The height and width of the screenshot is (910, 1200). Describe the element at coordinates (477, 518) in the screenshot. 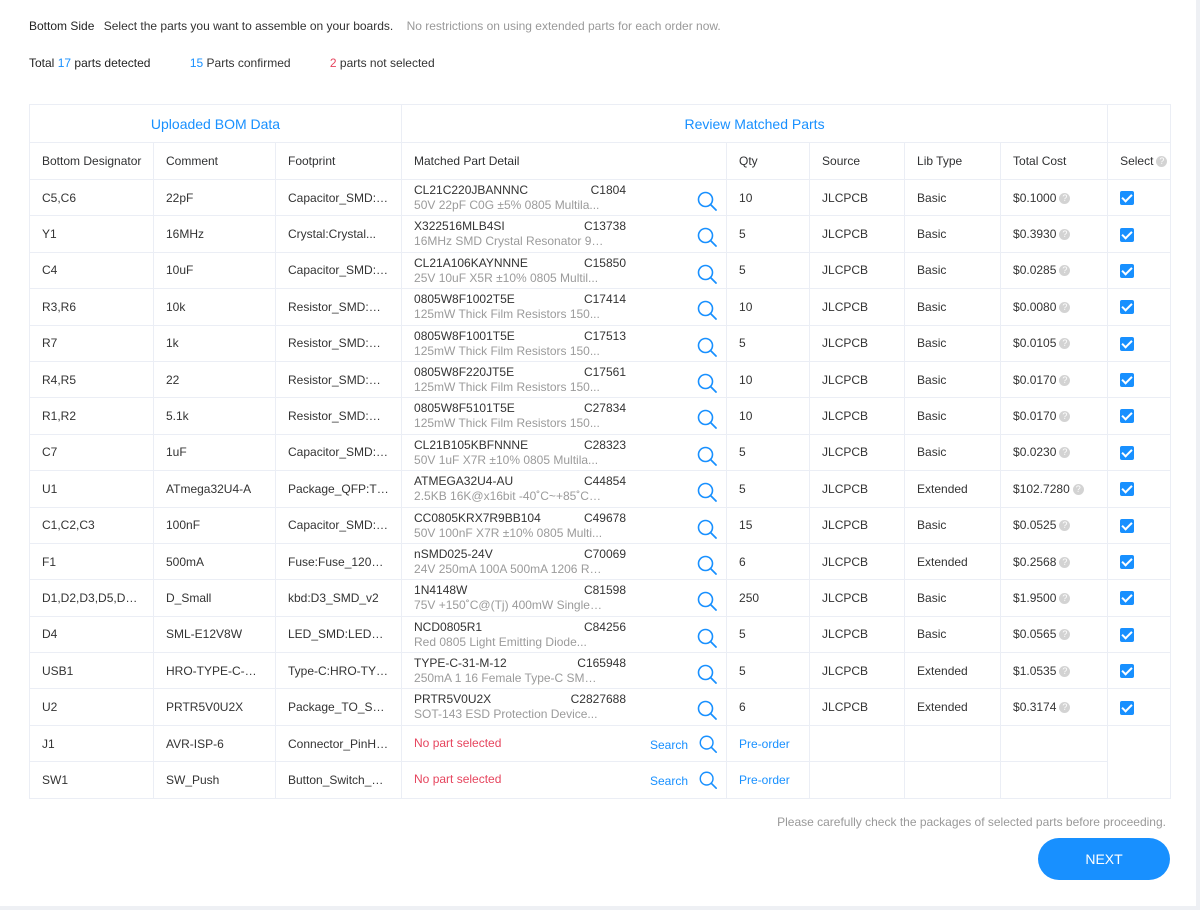

I see `part-number: CC0805KRX7R9BB104` at that location.